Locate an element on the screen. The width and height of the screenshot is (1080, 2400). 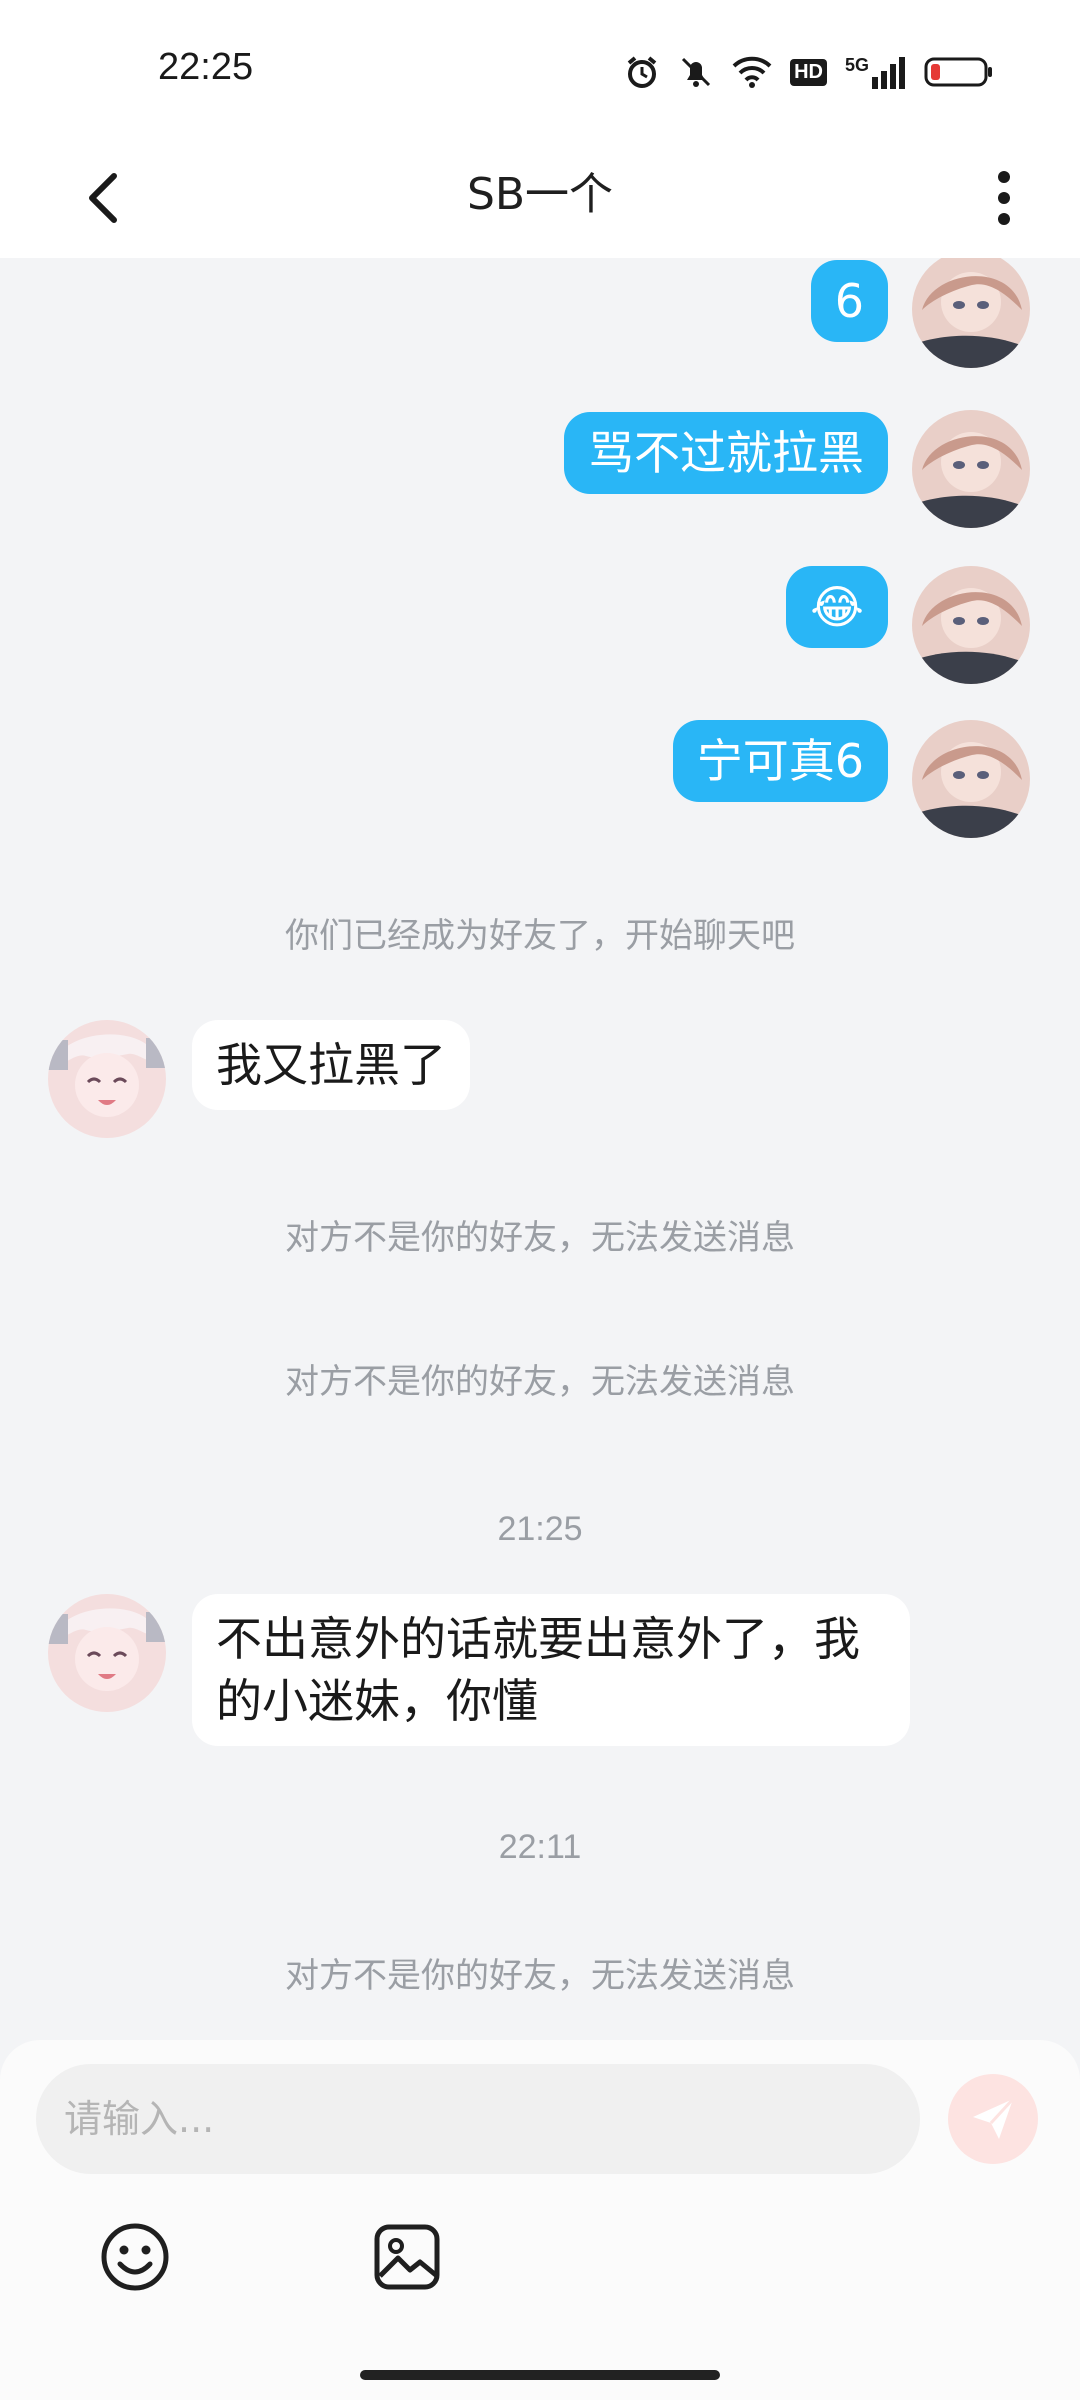
smile-icon is located at coordinates (135, 2257).